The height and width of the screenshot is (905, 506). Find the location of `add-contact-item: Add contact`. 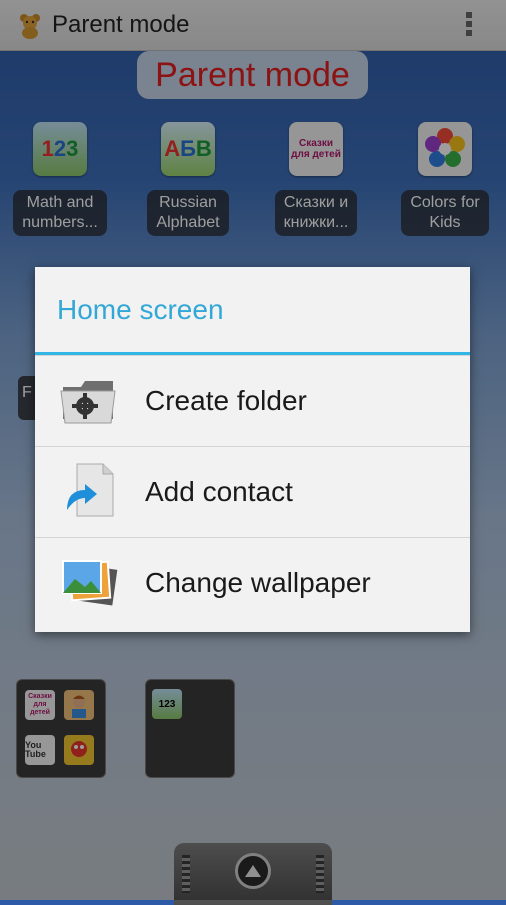

add-contact-item: Add contact is located at coordinates (252, 491).